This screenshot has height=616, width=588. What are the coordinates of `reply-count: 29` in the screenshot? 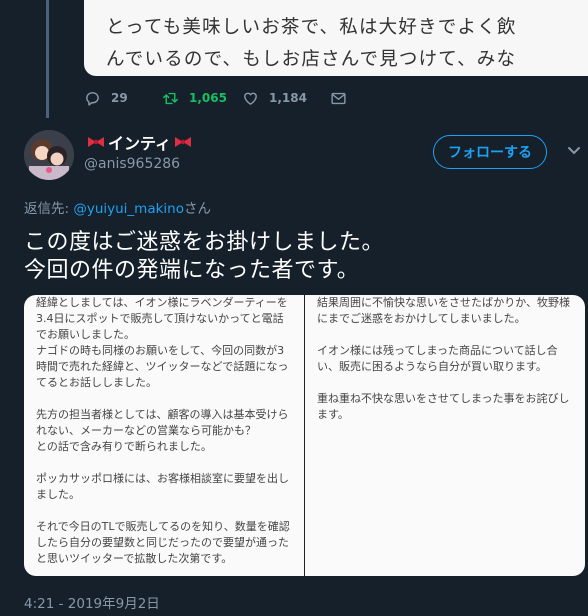 It's located at (119, 98).